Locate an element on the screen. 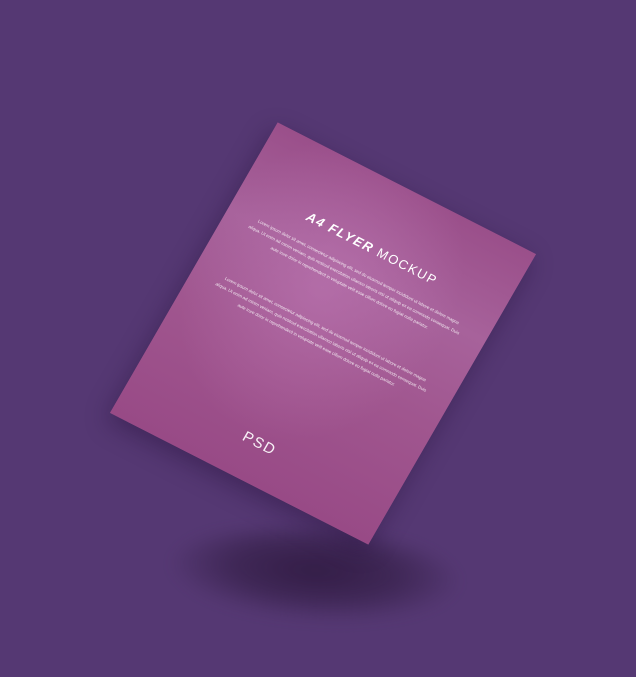 This screenshot has width=636, height=677. flyer-shadow is located at coordinates (315, 575).